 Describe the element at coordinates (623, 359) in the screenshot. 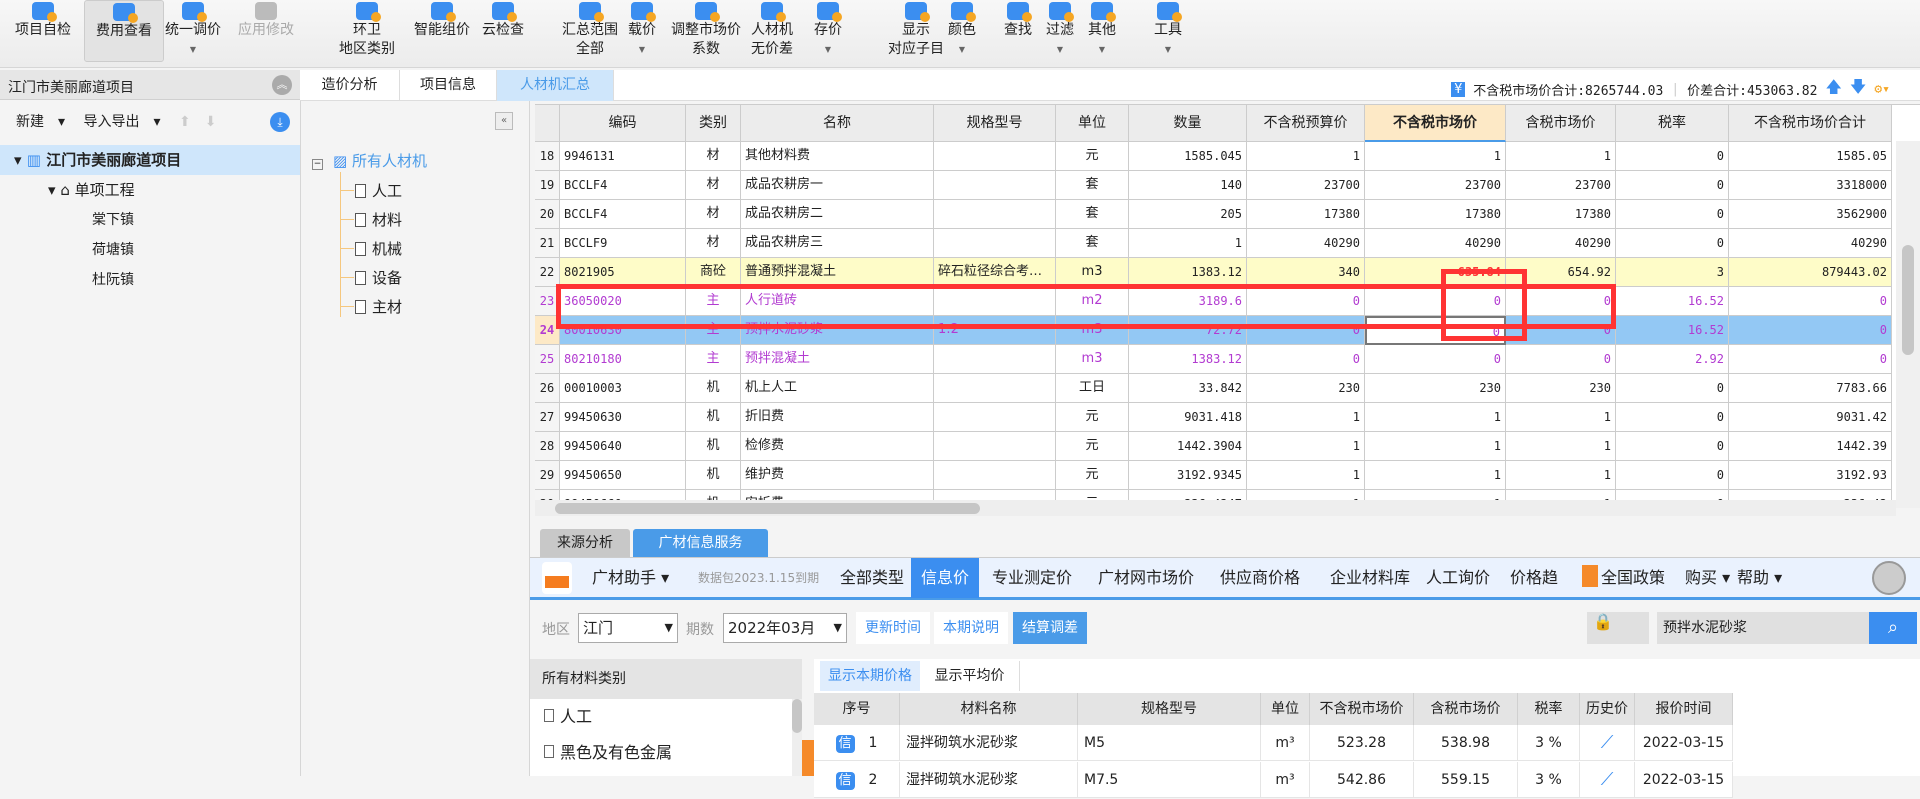

I see `cell: 80210180` at that location.